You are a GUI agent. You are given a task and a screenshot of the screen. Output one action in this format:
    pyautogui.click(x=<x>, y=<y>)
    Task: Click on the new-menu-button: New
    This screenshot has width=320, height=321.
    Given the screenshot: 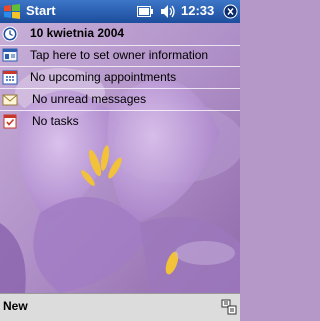 What is the action you would take?
    pyautogui.click(x=15, y=306)
    